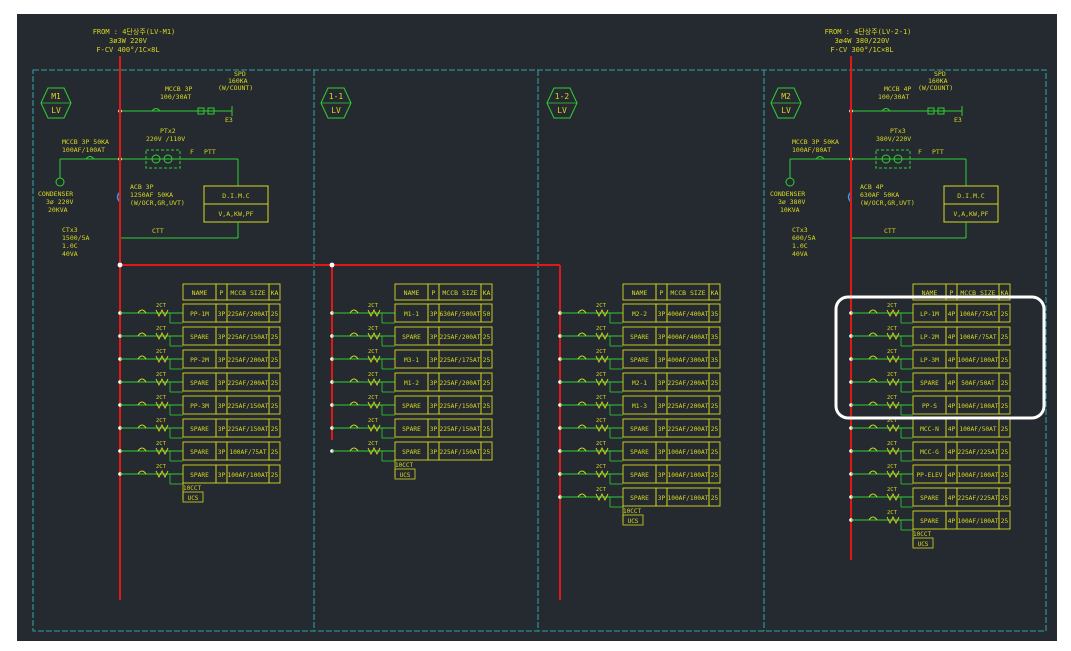 This screenshot has width=1071, height=651. What do you see at coordinates (786, 96) in the screenshot?
I see `panel-tag-top: M2` at bounding box center [786, 96].